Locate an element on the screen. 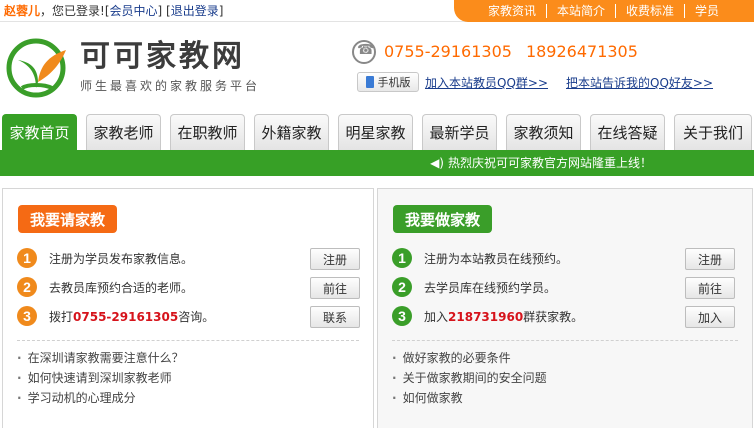  become-tutor-title: 我要做家教 is located at coordinates (443, 219).